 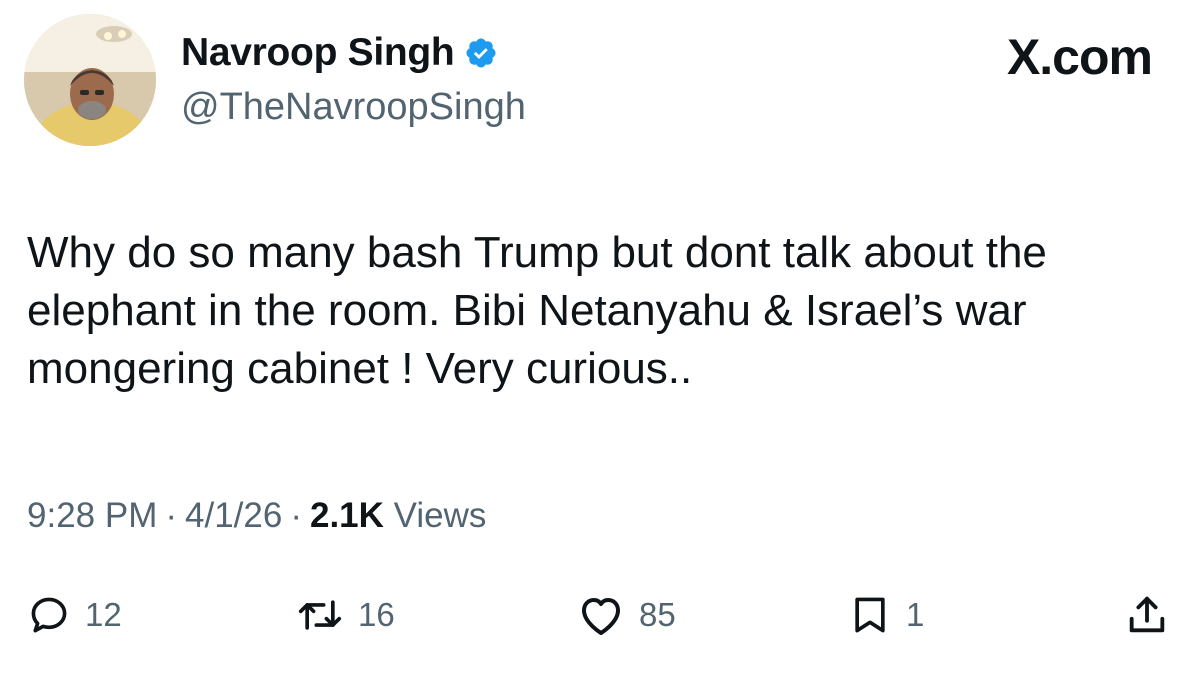 I want to click on share-icon, so click(x=1147, y=614).